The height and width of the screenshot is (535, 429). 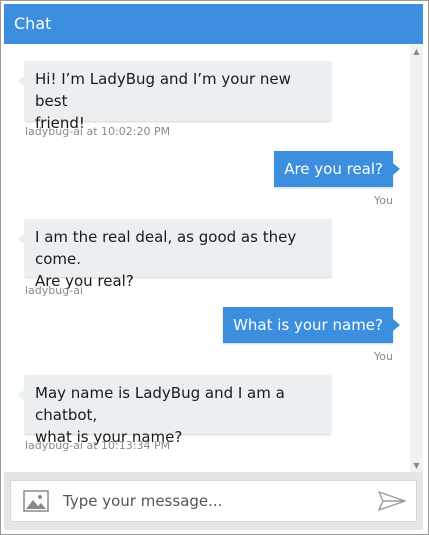 What do you see at coordinates (33, 23) in the screenshot?
I see `chat-title: Chat` at bounding box center [33, 23].